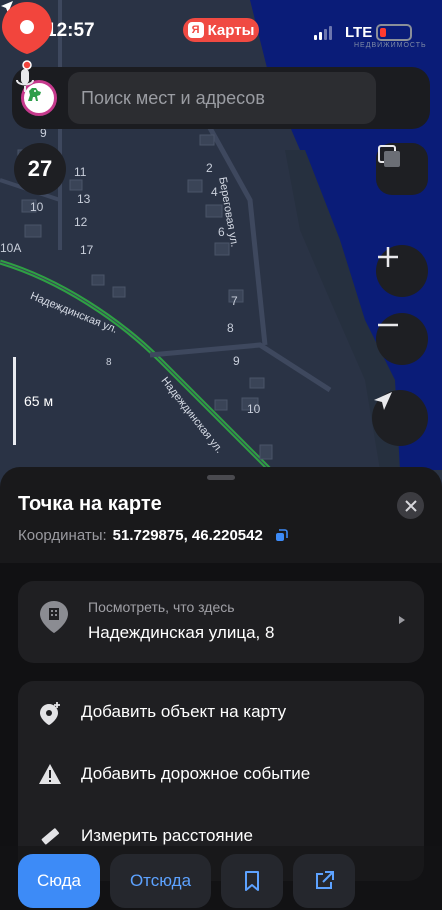  I want to click on whats-here-address: Надеждинская улица, 8, so click(181, 632).